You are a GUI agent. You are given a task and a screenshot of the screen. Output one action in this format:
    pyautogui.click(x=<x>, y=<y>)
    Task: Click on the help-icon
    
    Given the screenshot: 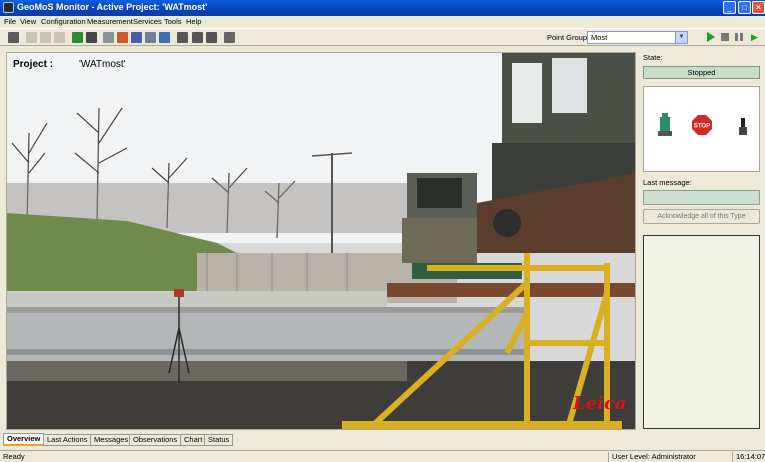 What is the action you would take?
    pyautogui.click(x=229, y=37)
    